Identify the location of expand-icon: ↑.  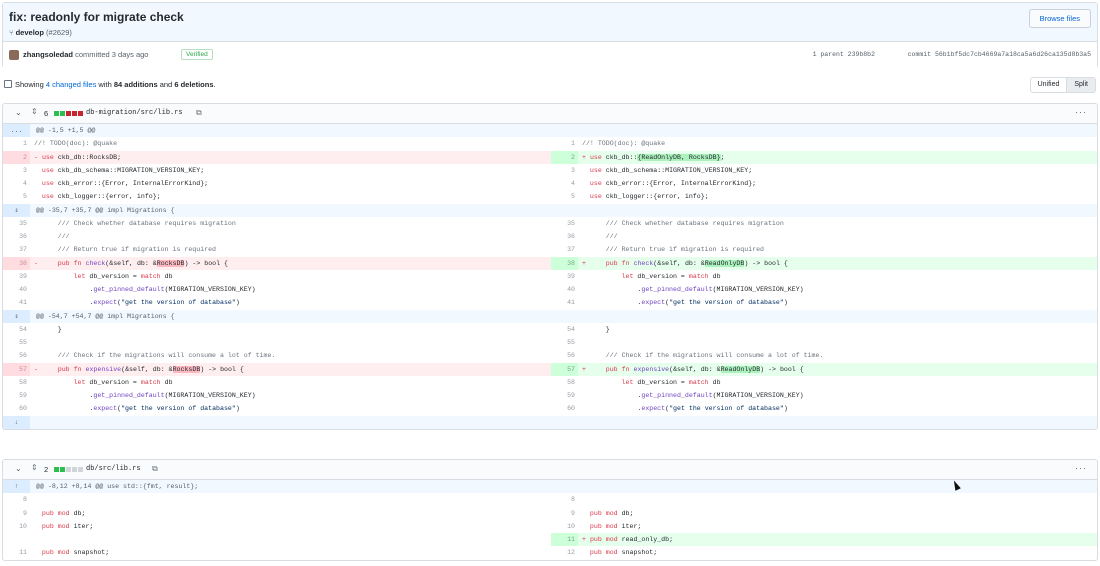
(16, 487).